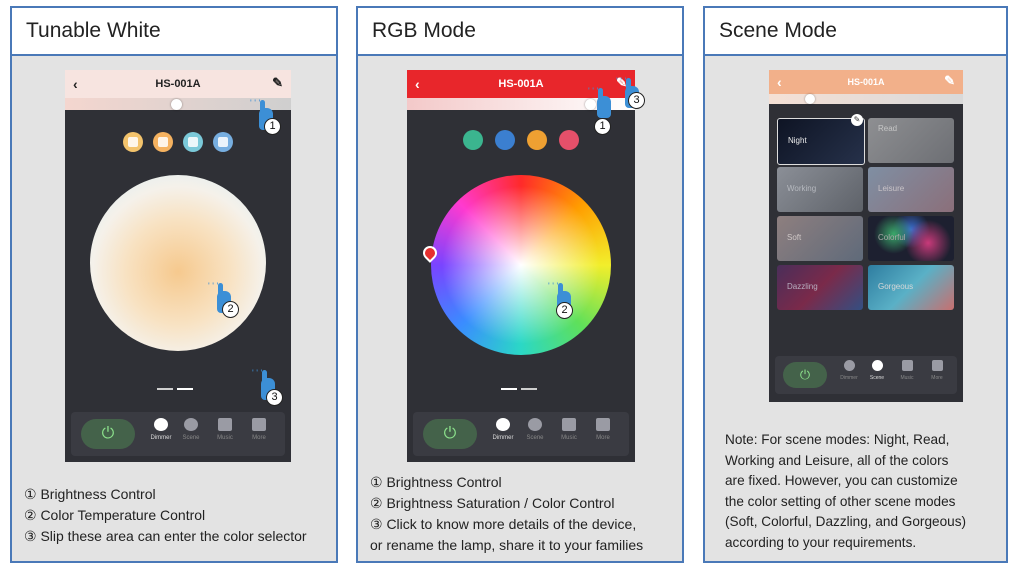 The width and height of the screenshot is (1012, 565). I want to click on brightness-slider, so click(866, 99).